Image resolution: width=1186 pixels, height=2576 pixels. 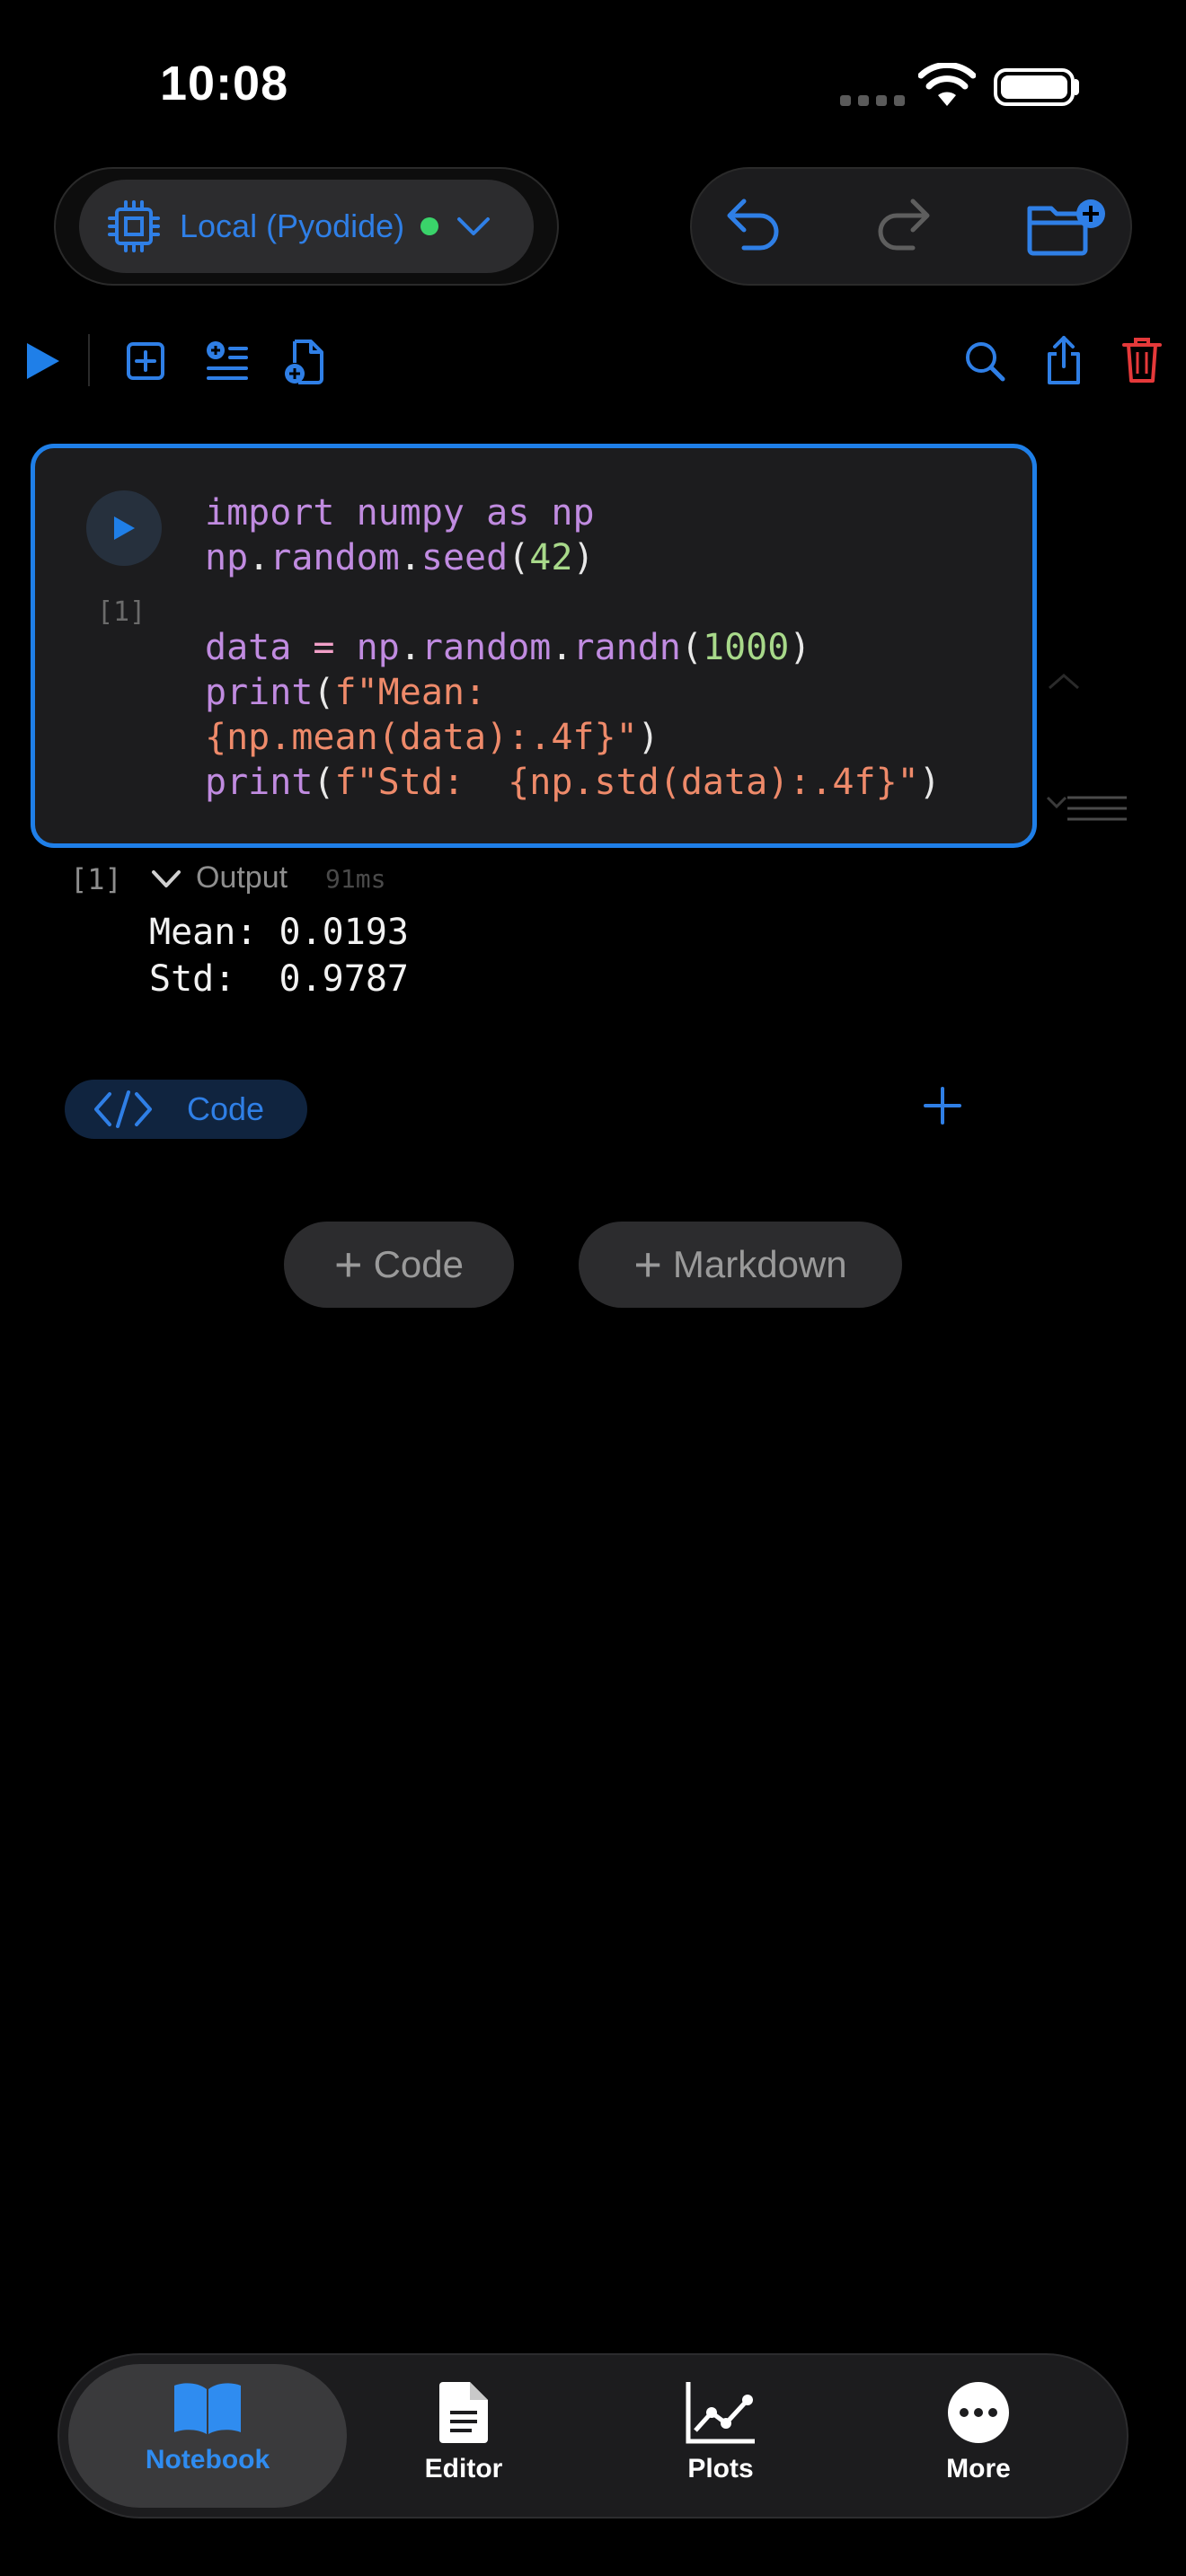 What do you see at coordinates (432, 737) in the screenshot?
I see `code-line-6: {np.mean(data):.4f}")` at bounding box center [432, 737].